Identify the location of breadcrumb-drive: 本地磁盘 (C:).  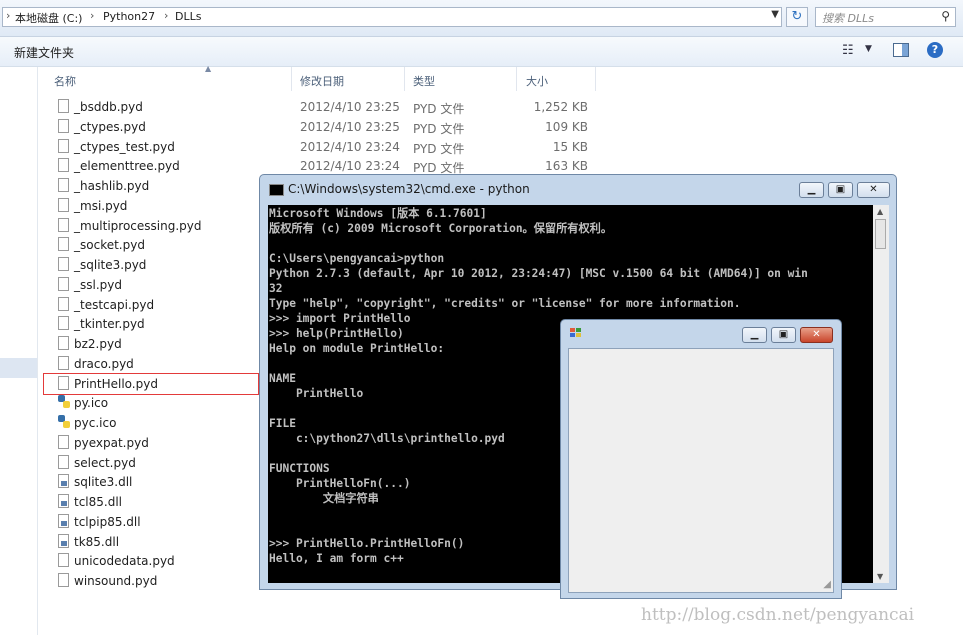
(48, 18).